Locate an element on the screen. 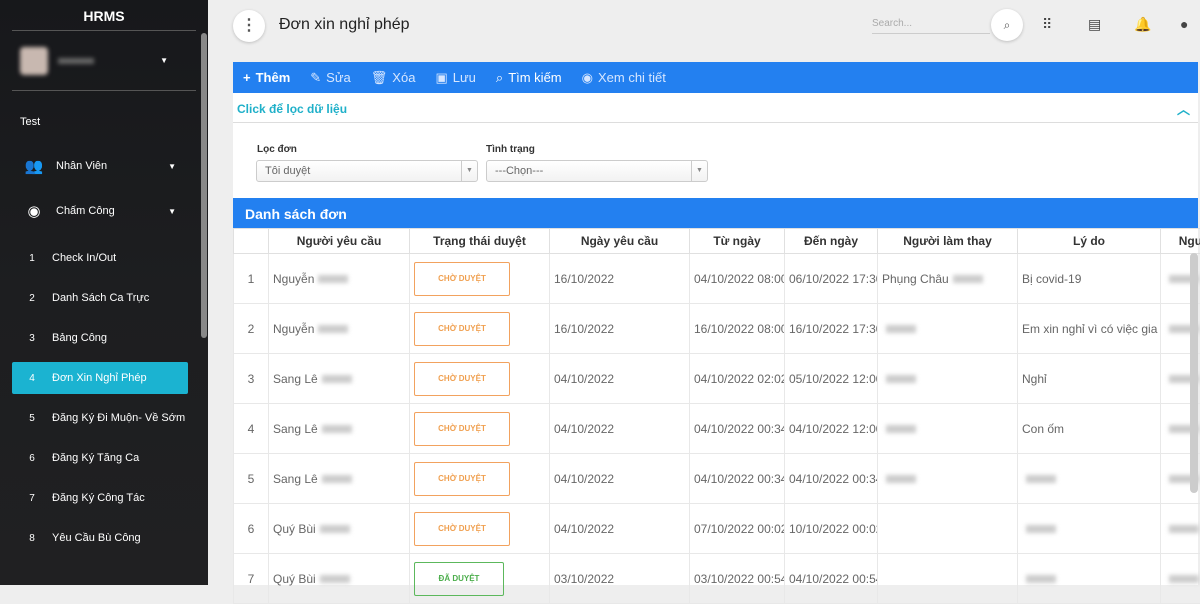 The image size is (1200, 604). search-button: ⌕Tìm kiếm is located at coordinates (529, 78).